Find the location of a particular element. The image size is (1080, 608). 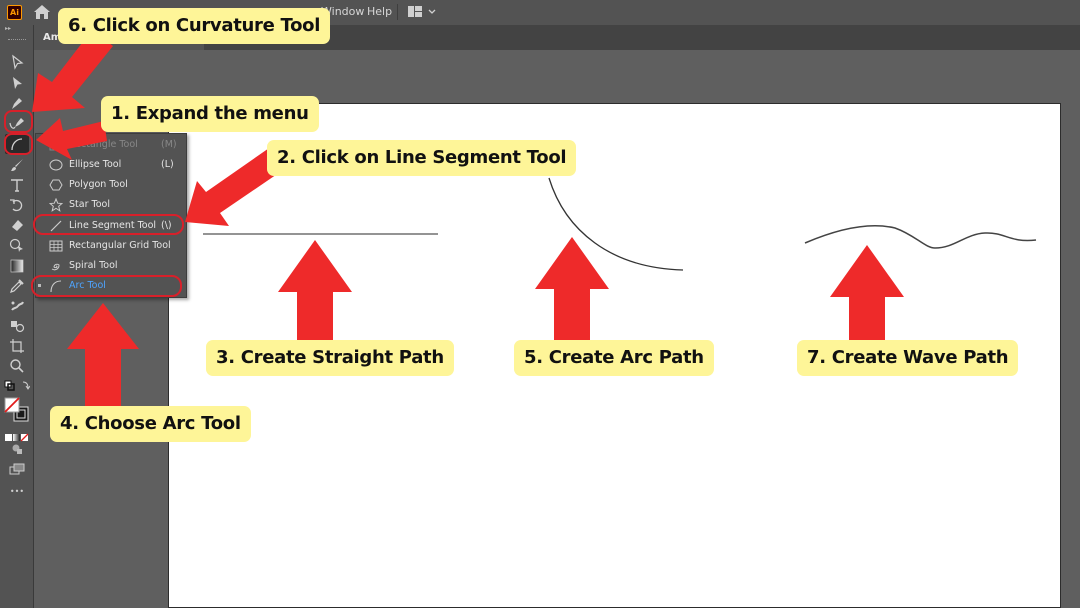

home-icon is located at coordinates (42, 12).